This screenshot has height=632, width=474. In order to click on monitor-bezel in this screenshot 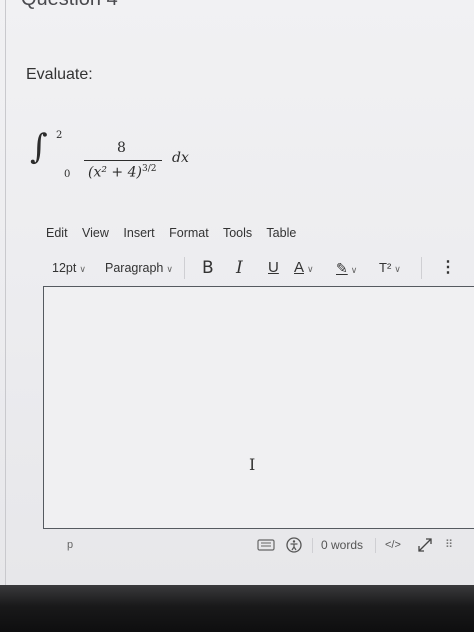, I will do `click(237, 608)`.